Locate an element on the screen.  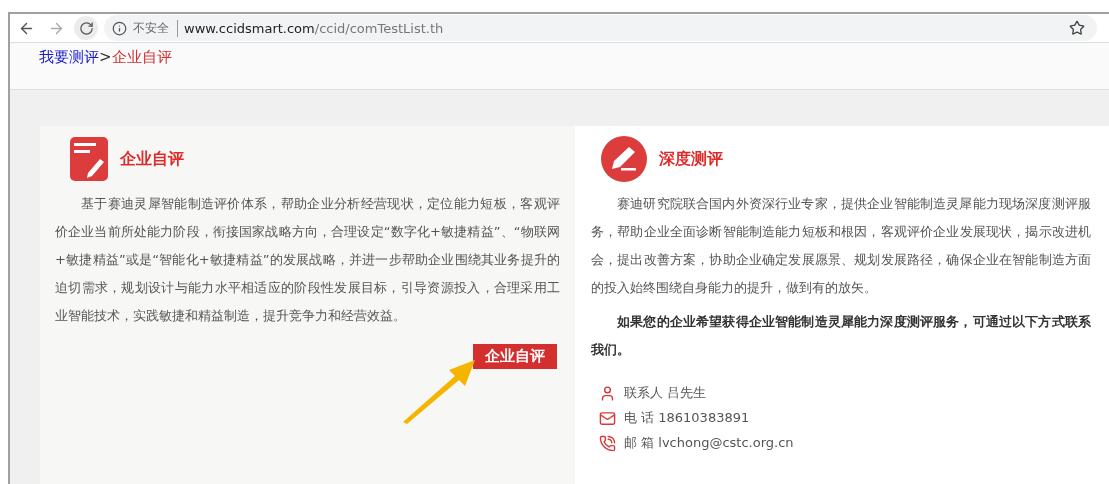
security-label: 不安全 is located at coordinates (155, 28).